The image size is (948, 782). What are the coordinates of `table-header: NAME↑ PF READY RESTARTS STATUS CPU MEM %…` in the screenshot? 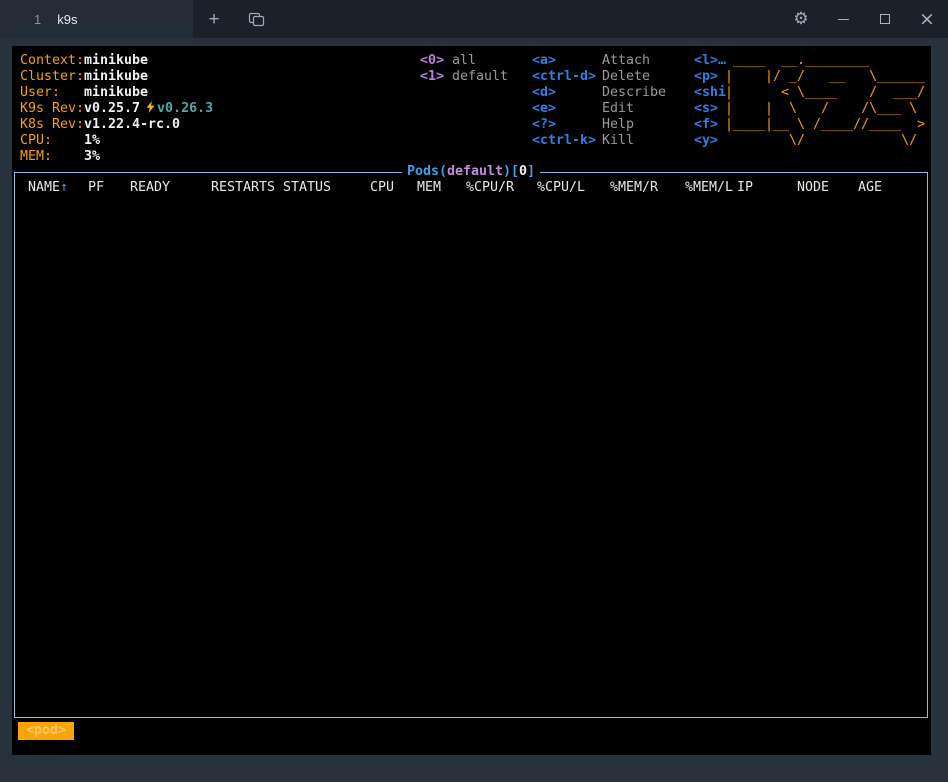 It's located at (471, 188).